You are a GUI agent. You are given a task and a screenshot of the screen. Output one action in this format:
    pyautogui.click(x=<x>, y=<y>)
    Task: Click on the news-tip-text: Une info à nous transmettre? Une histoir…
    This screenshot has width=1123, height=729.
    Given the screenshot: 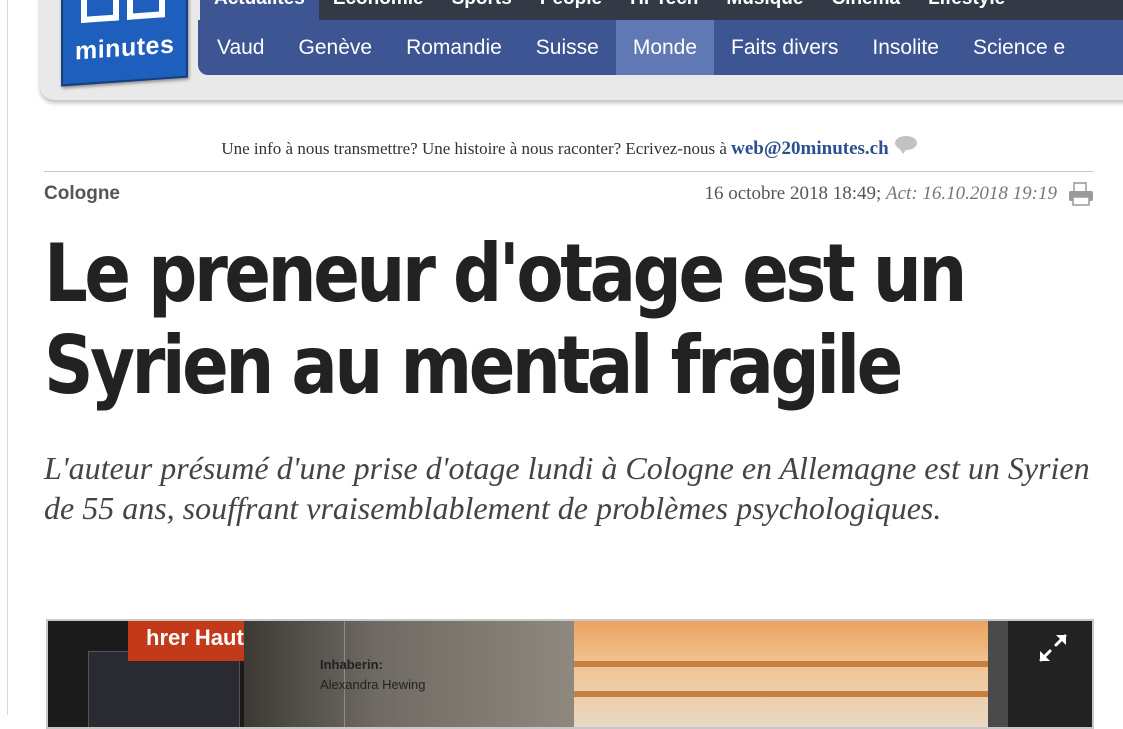 What is the action you would take?
    pyautogui.click(x=476, y=148)
    